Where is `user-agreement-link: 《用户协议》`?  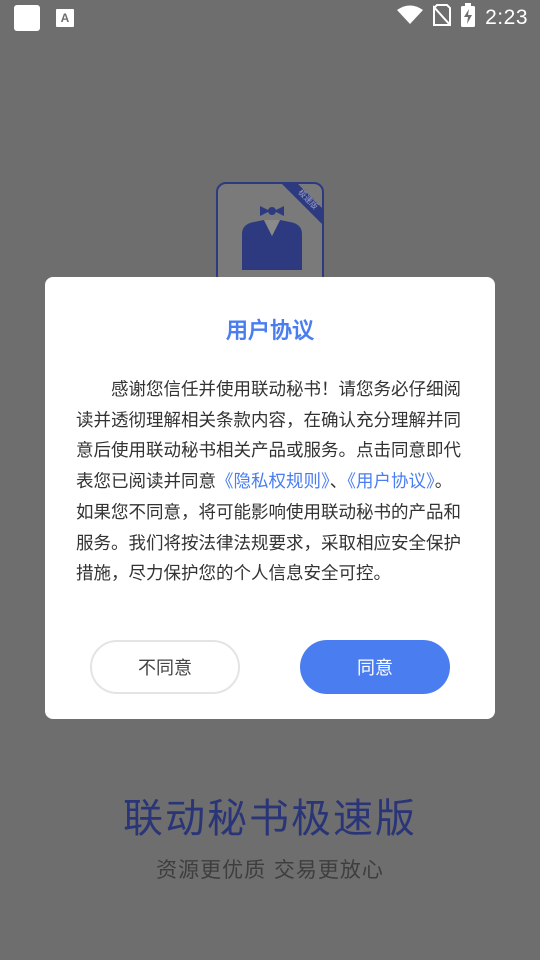
user-agreement-link: 《用户协议》 is located at coordinates (391, 482).